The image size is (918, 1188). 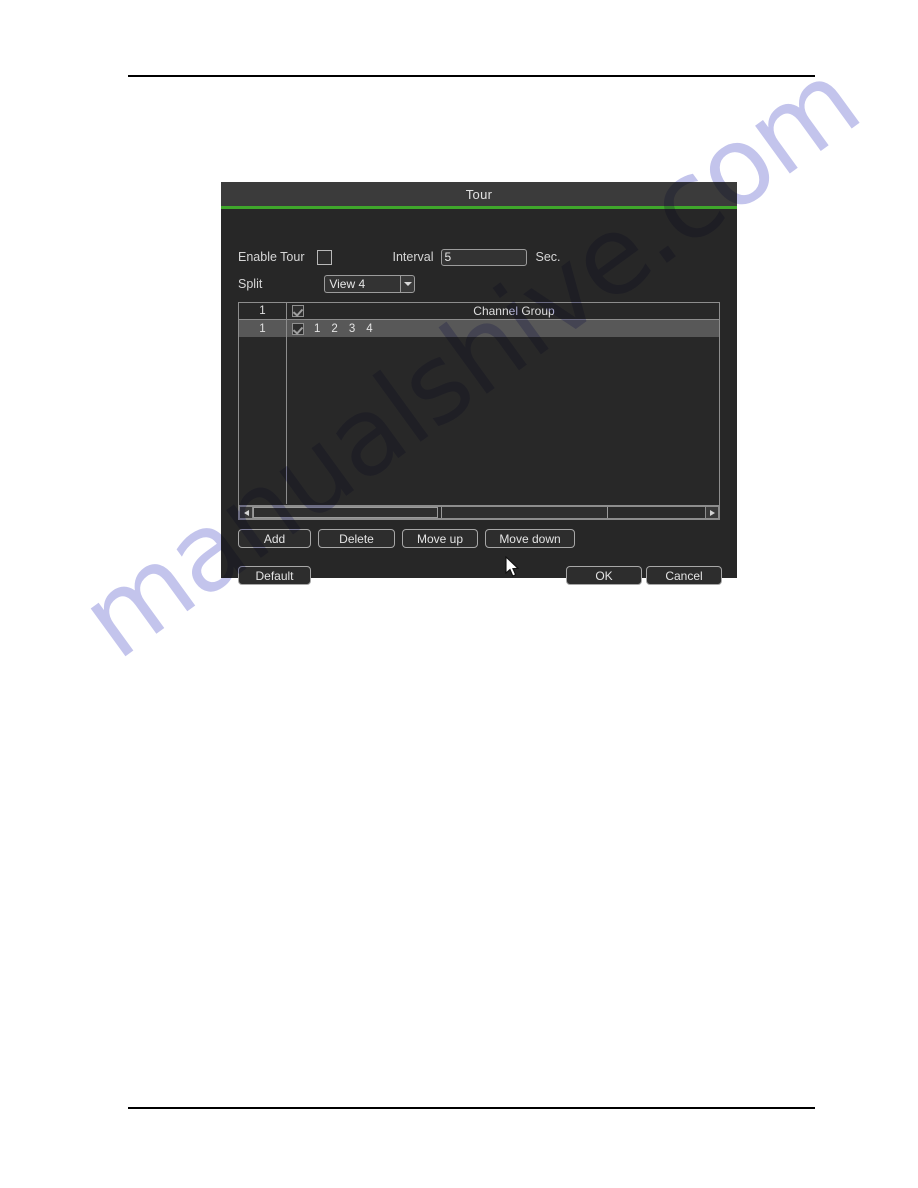 What do you see at coordinates (525, 512) in the screenshot?
I see `scrollbar-thumb-secondary` at bounding box center [525, 512].